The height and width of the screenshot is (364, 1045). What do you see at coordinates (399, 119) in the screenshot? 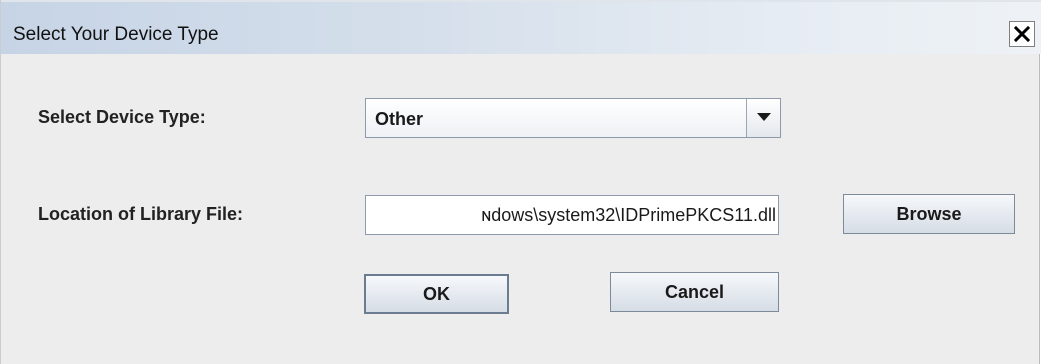
I see `device-type-selected-value: Other` at bounding box center [399, 119].